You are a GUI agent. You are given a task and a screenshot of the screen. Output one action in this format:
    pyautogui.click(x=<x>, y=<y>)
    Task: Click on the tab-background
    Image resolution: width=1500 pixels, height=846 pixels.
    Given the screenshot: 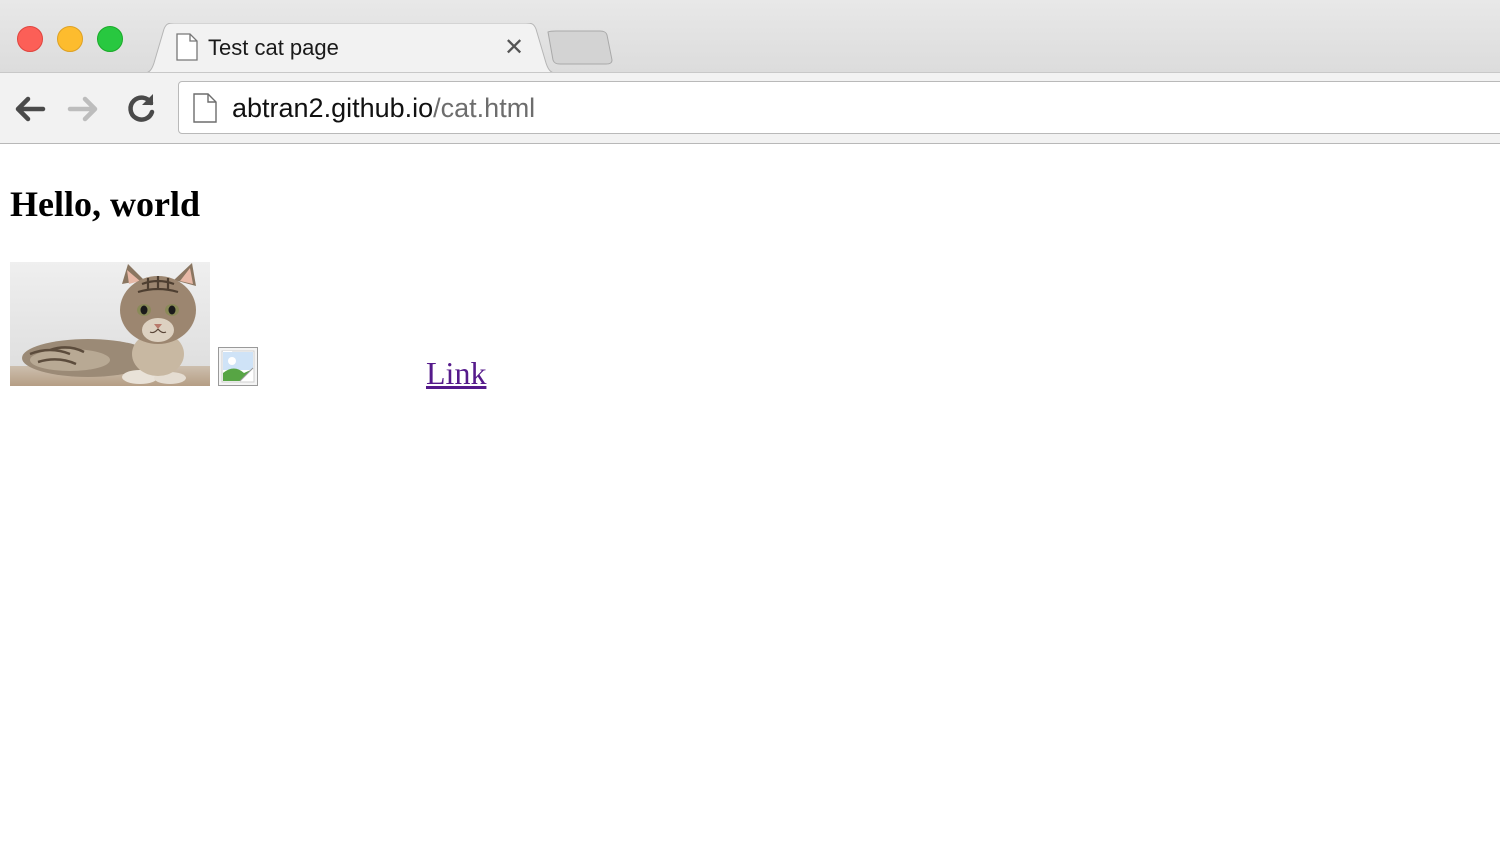 What is the action you would take?
    pyautogui.click(x=350, y=48)
    